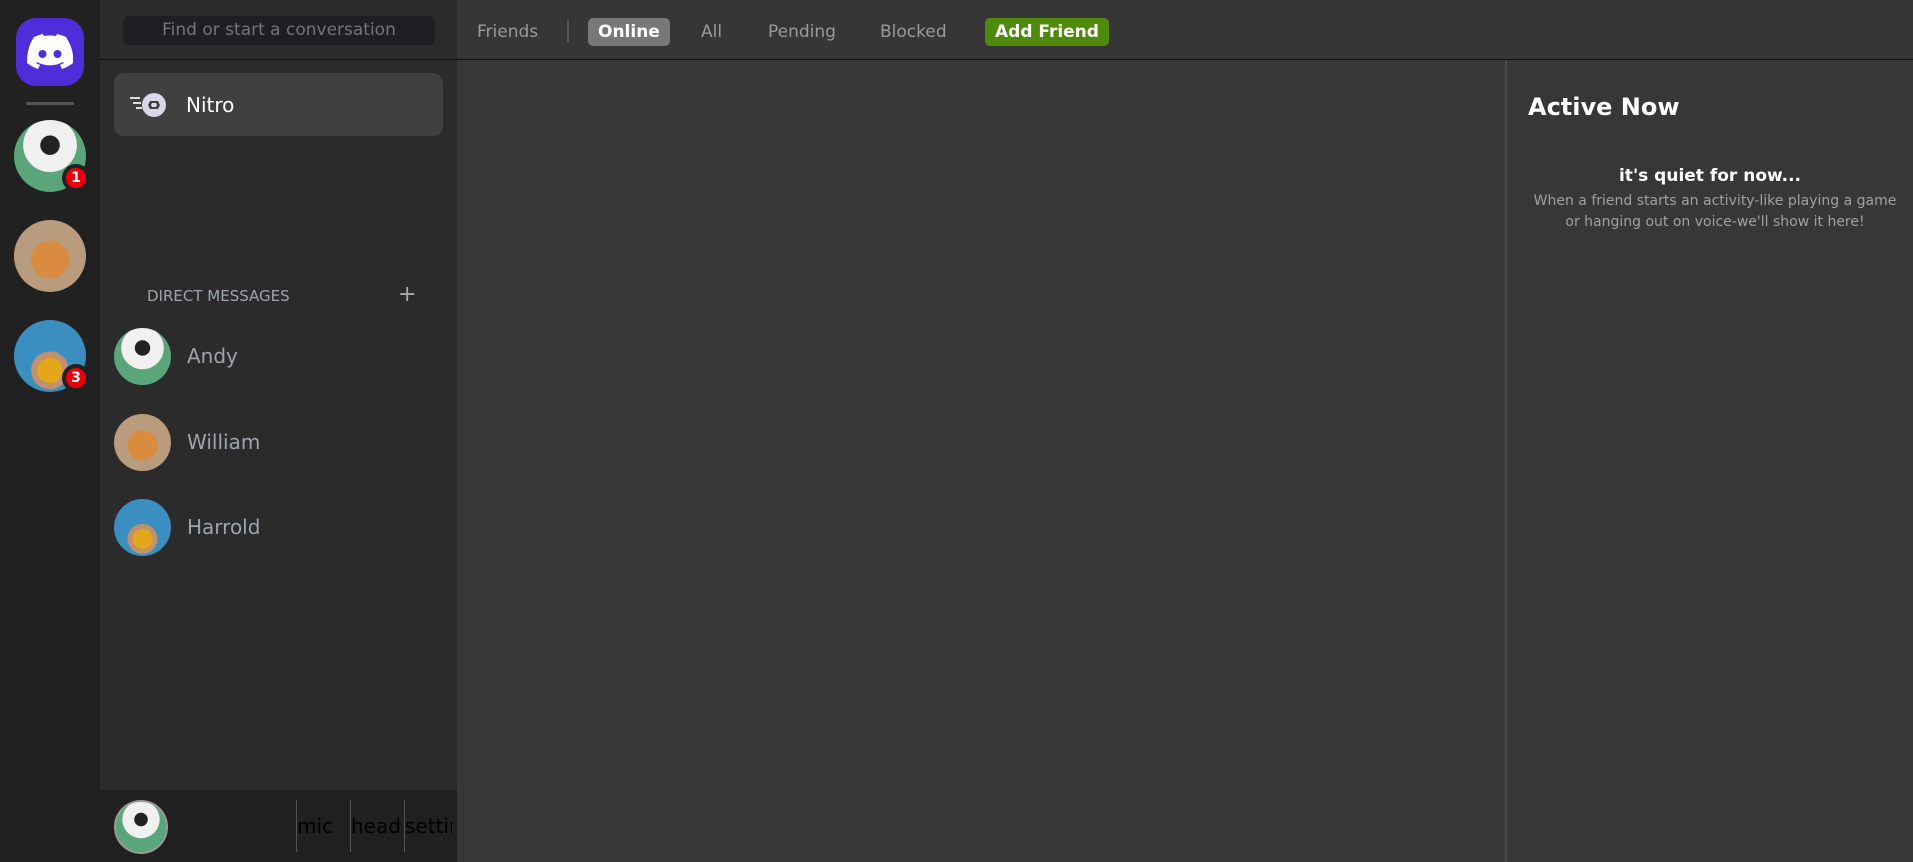 The width and height of the screenshot is (1913, 862). What do you see at coordinates (322, 826) in the screenshot?
I see `mic-icon: mic` at bounding box center [322, 826].